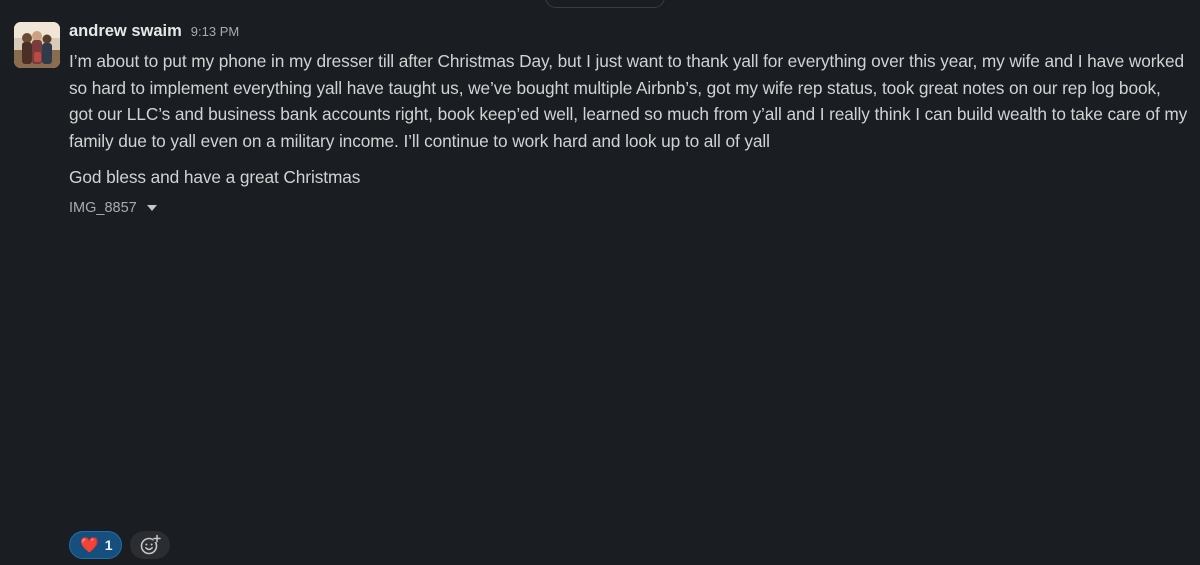 The height and width of the screenshot is (565, 1200). I want to click on reactions-bar: ❤️ 1, so click(120, 545).